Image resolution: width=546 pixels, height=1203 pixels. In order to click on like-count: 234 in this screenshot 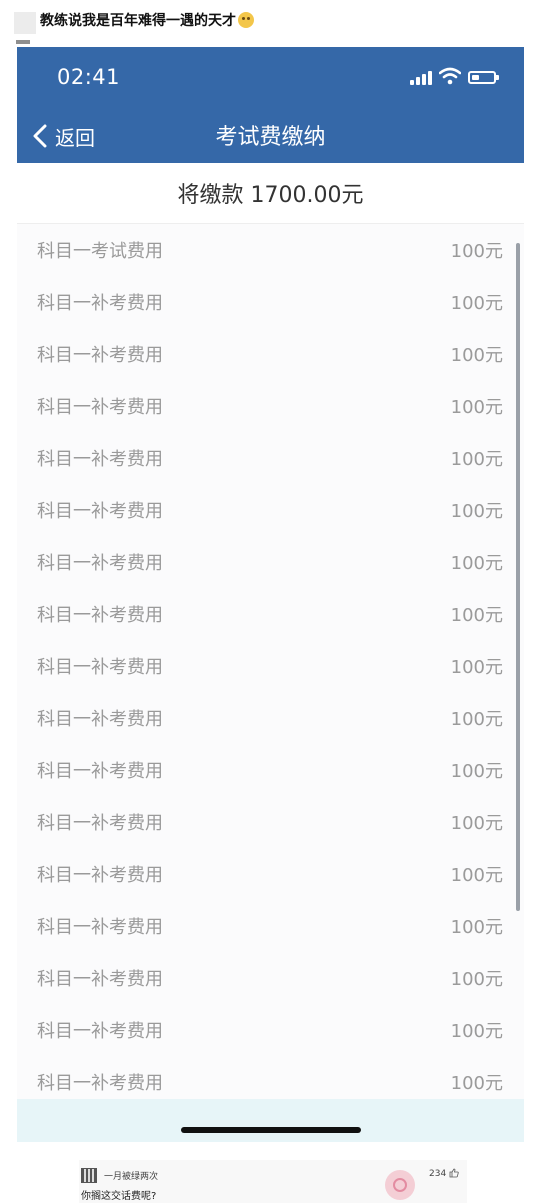, I will do `click(438, 1174)`.